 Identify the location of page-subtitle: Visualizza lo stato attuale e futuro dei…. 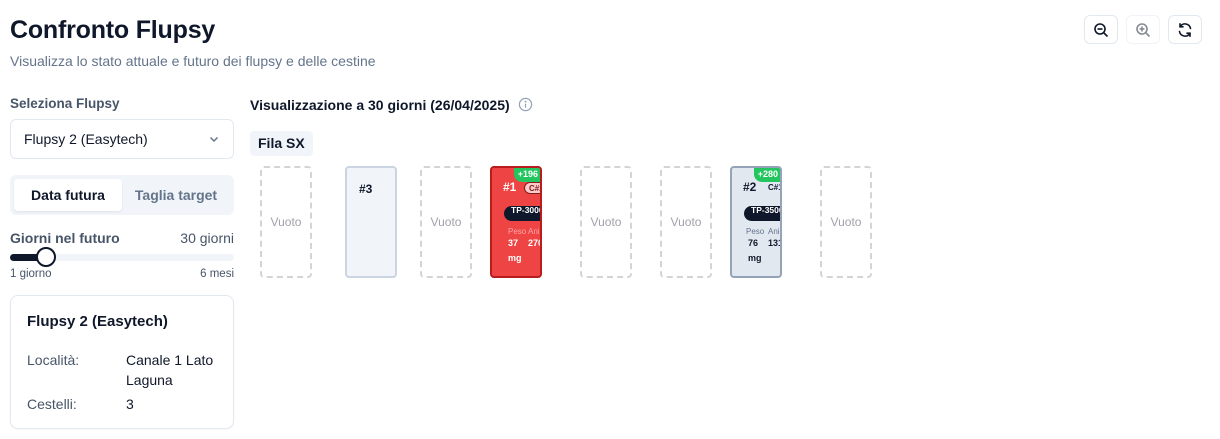
(193, 61).